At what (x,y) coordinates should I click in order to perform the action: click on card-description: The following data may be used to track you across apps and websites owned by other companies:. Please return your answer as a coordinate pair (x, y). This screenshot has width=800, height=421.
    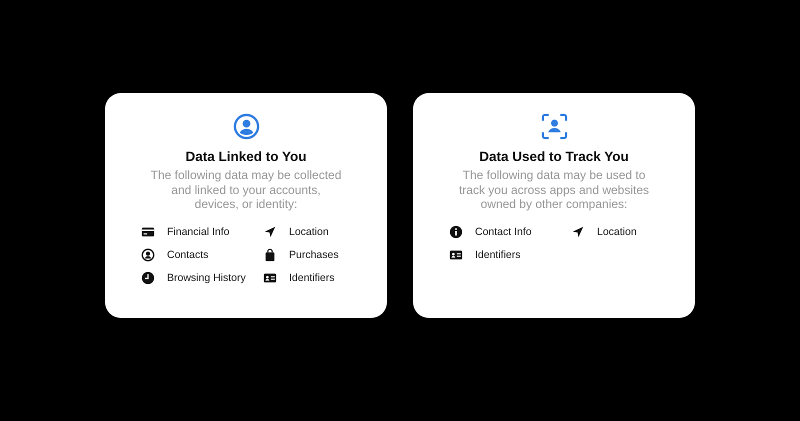
    Looking at the image, I should click on (554, 190).